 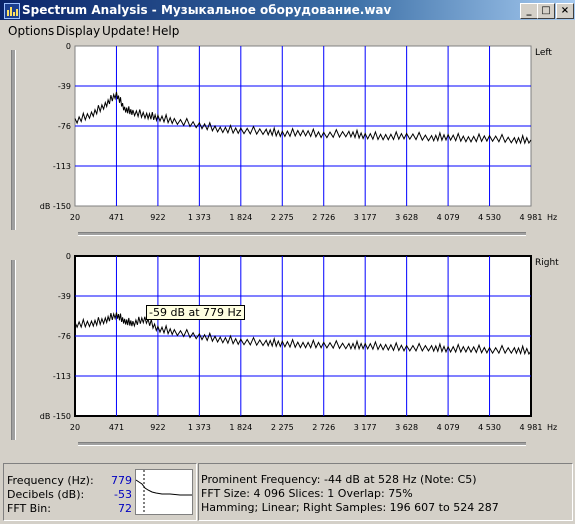 I want to click on decibels-value: -53, so click(x=123, y=494).